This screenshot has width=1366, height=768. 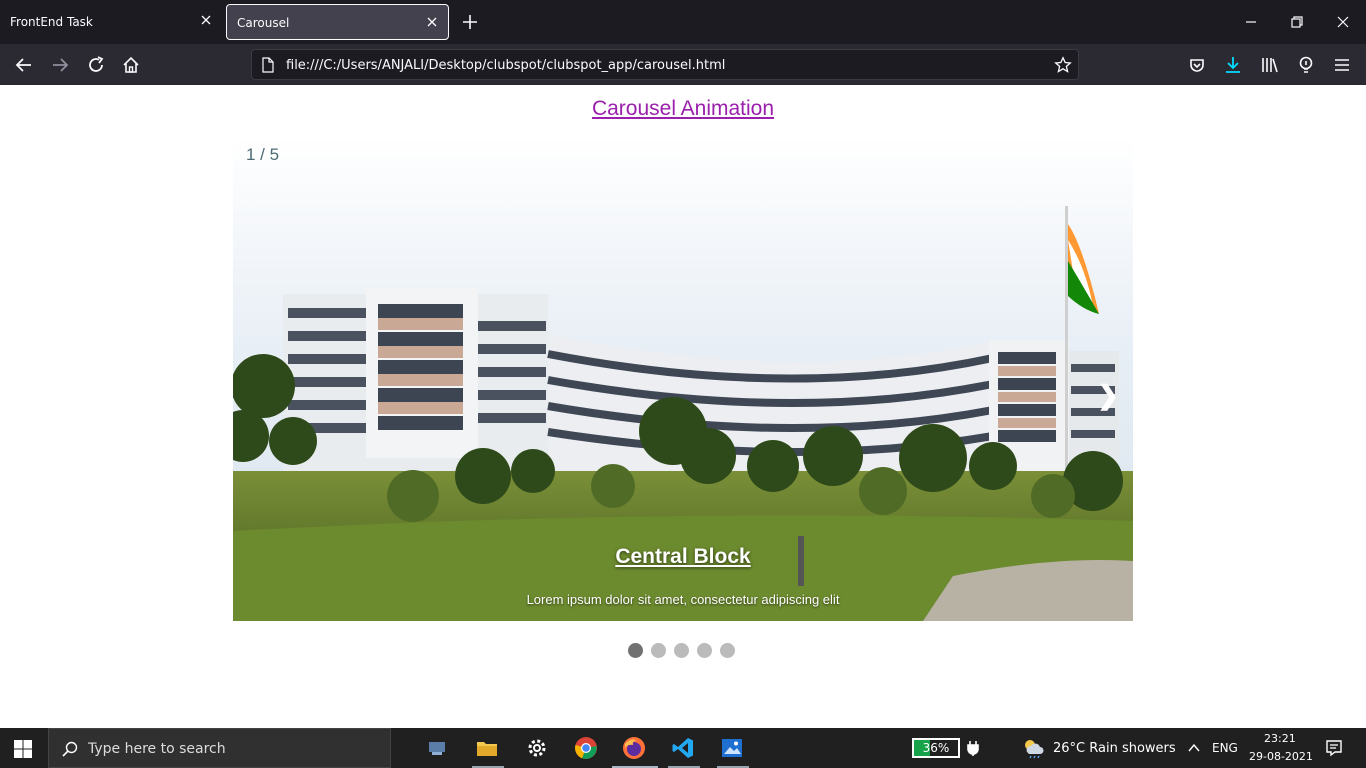 I want to click on menu-icon, so click(x=1342, y=65).